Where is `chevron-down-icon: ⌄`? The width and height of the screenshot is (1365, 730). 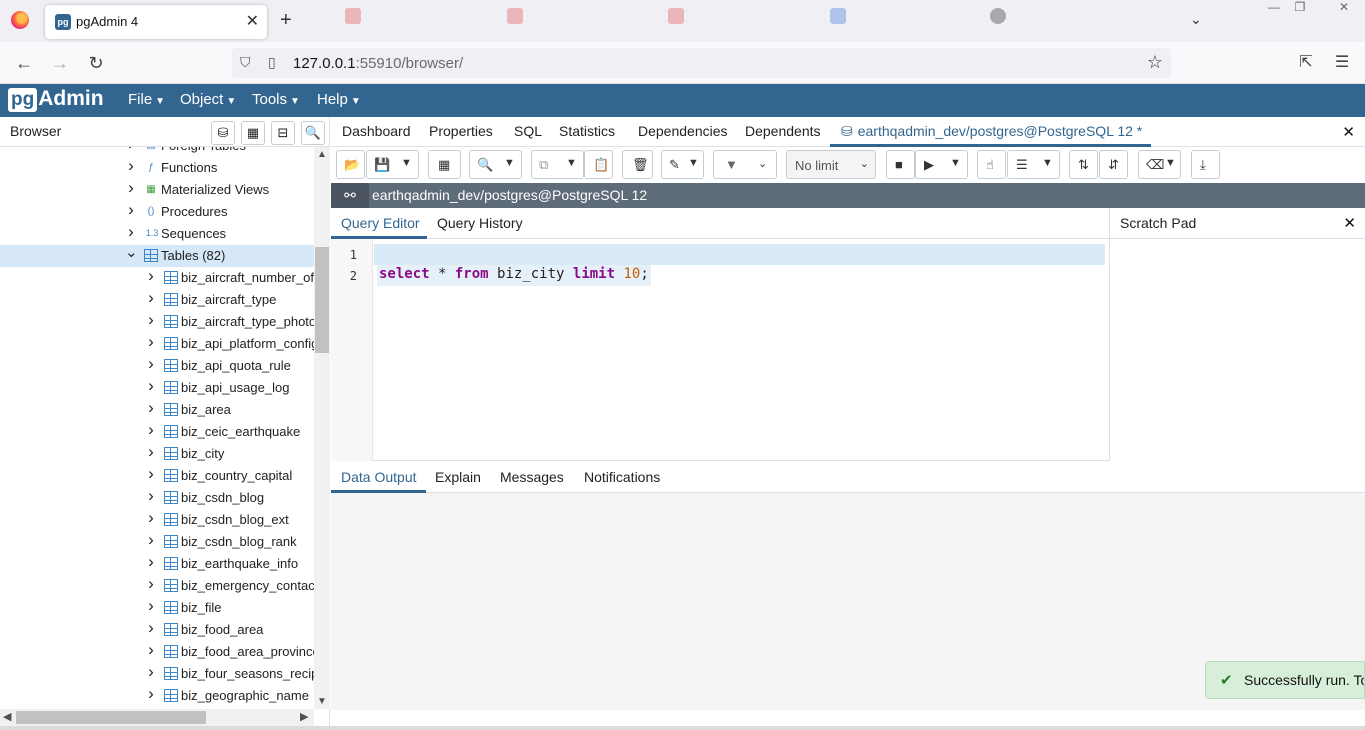
chevron-down-icon: ⌄ is located at coordinates (131, 252).